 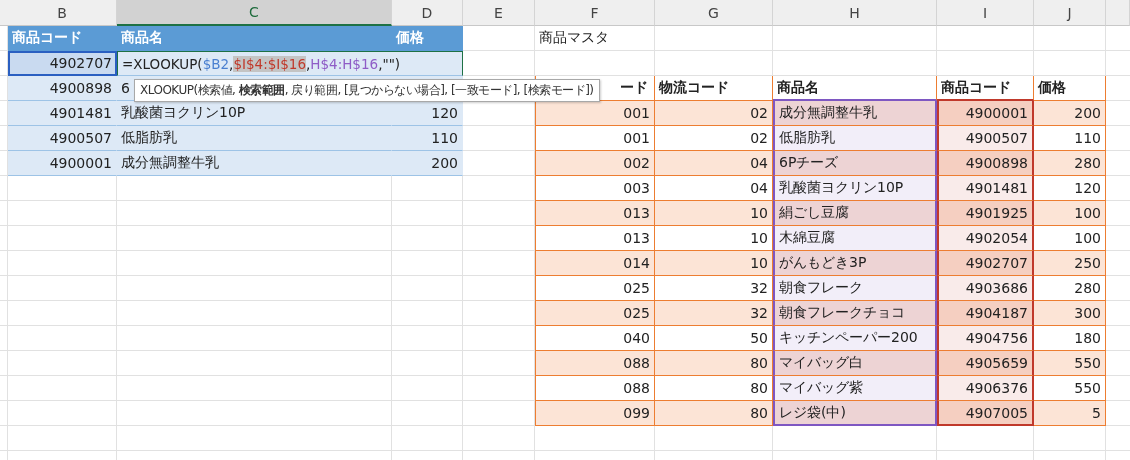 I want to click on table-cell: 6Pチーズ, so click(x=855, y=163).